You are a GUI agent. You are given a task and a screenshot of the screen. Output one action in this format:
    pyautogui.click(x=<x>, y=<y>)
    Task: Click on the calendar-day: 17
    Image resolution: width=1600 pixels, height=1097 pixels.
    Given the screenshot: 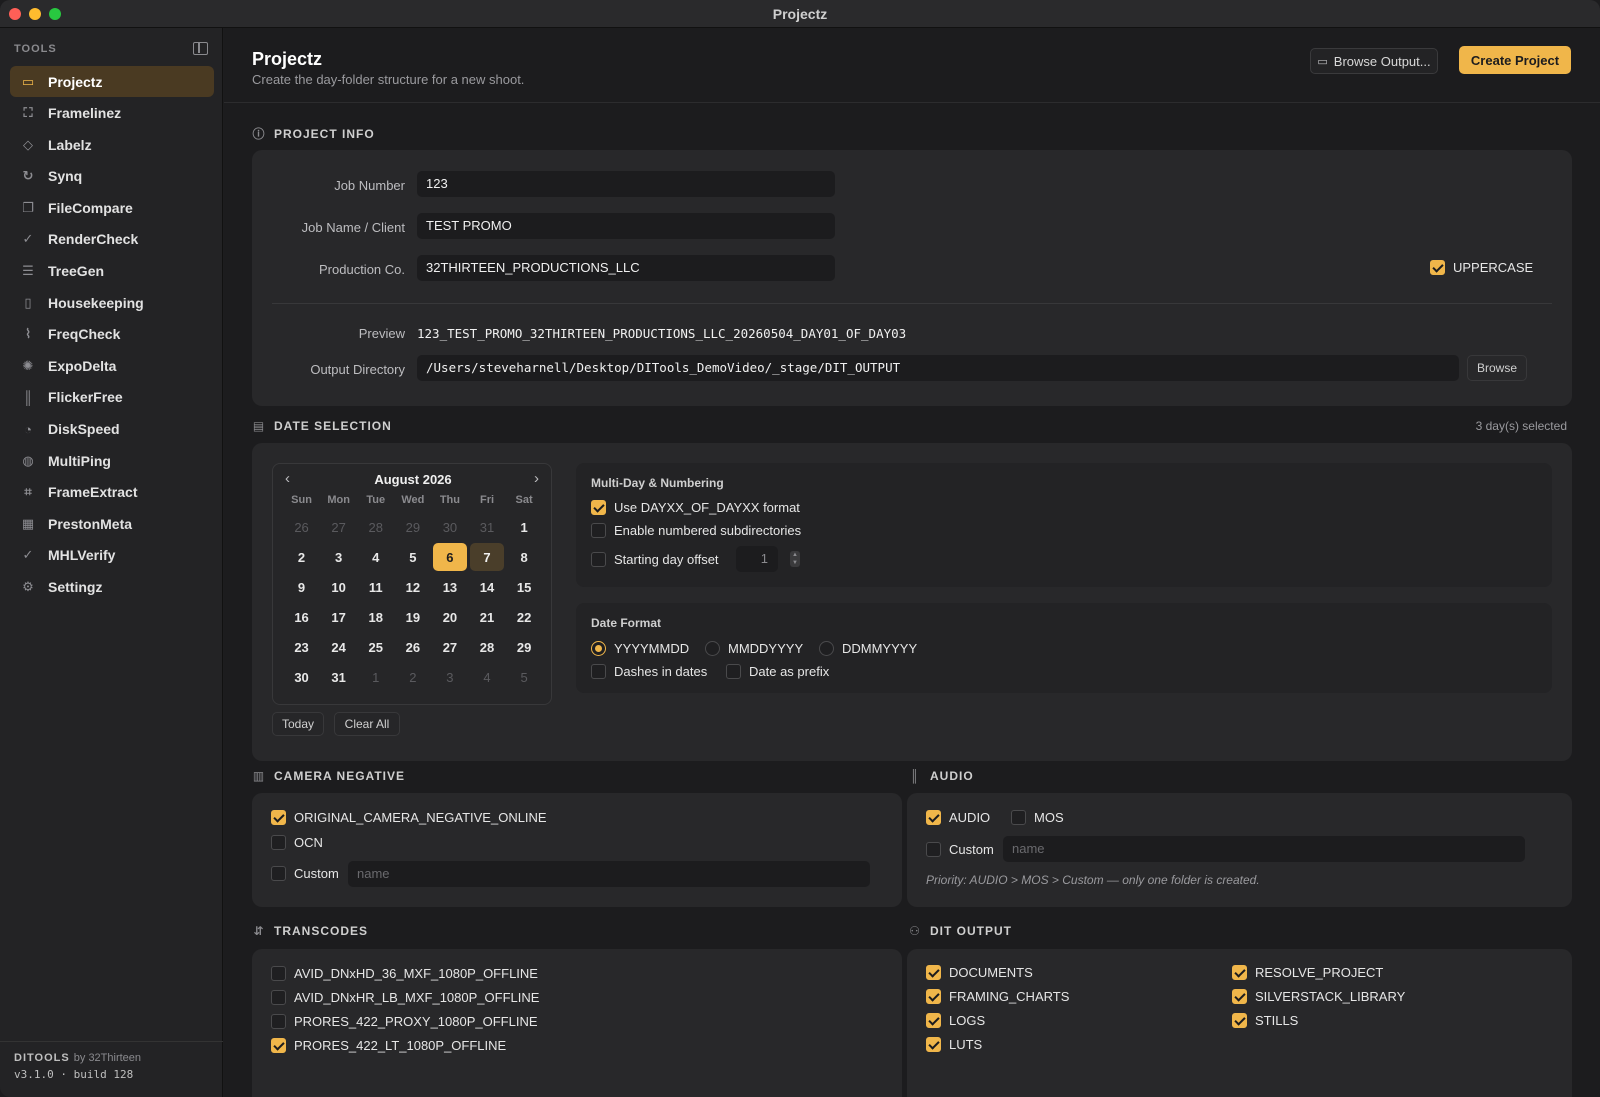 What is the action you would take?
    pyautogui.click(x=338, y=617)
    